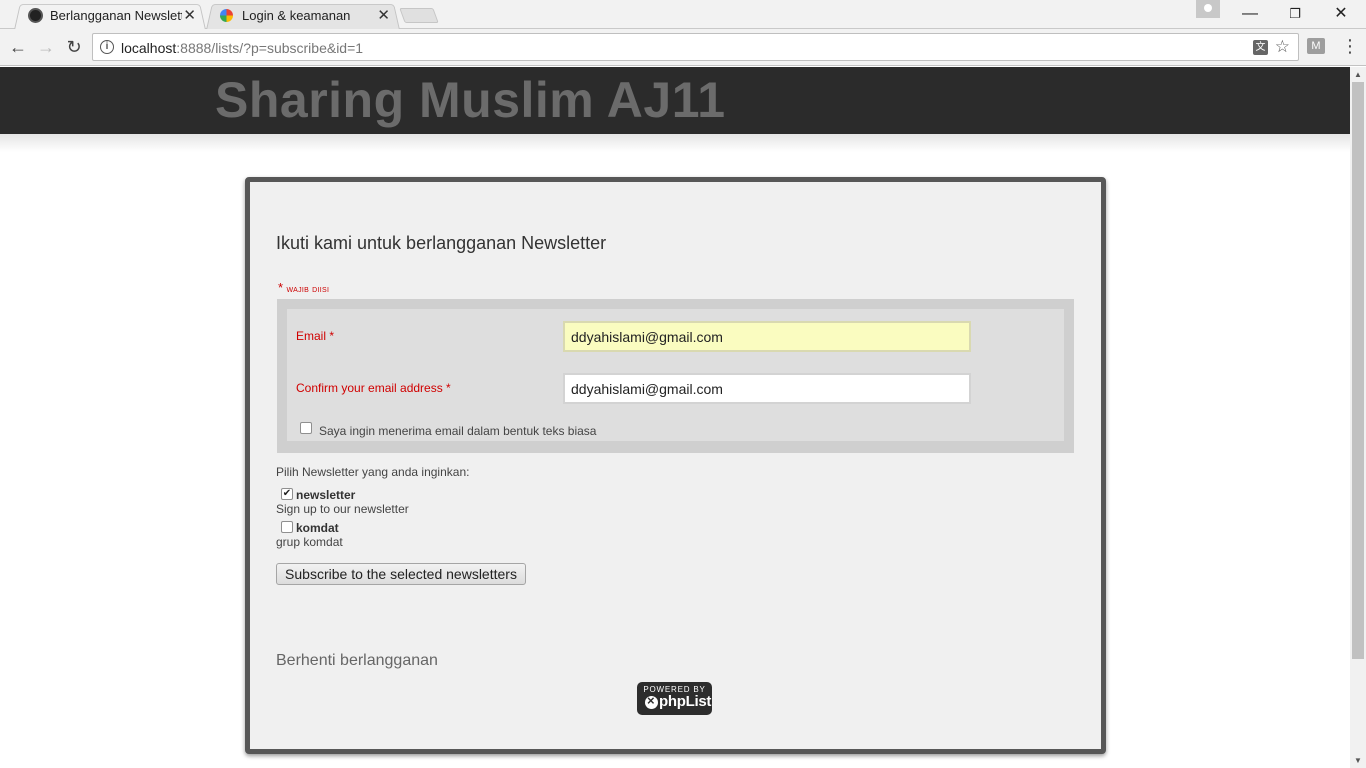  Describe the element at coordinates (326, 495) in the screenshot. I see `list-name-newsletter: newsletter` at that location.